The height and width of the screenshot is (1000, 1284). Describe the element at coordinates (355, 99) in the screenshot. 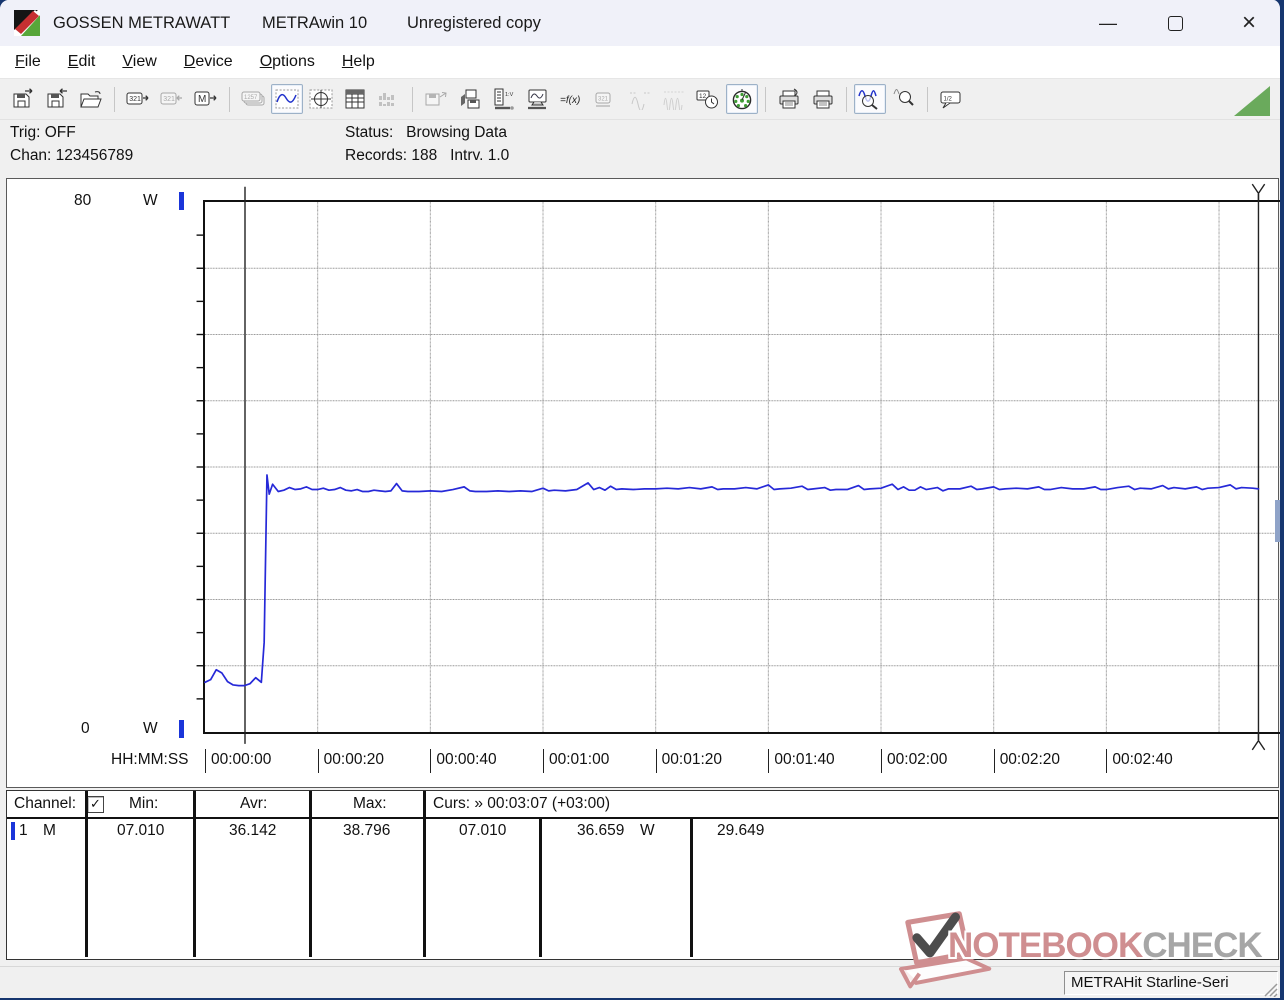

I see `table-view-button` at that location.